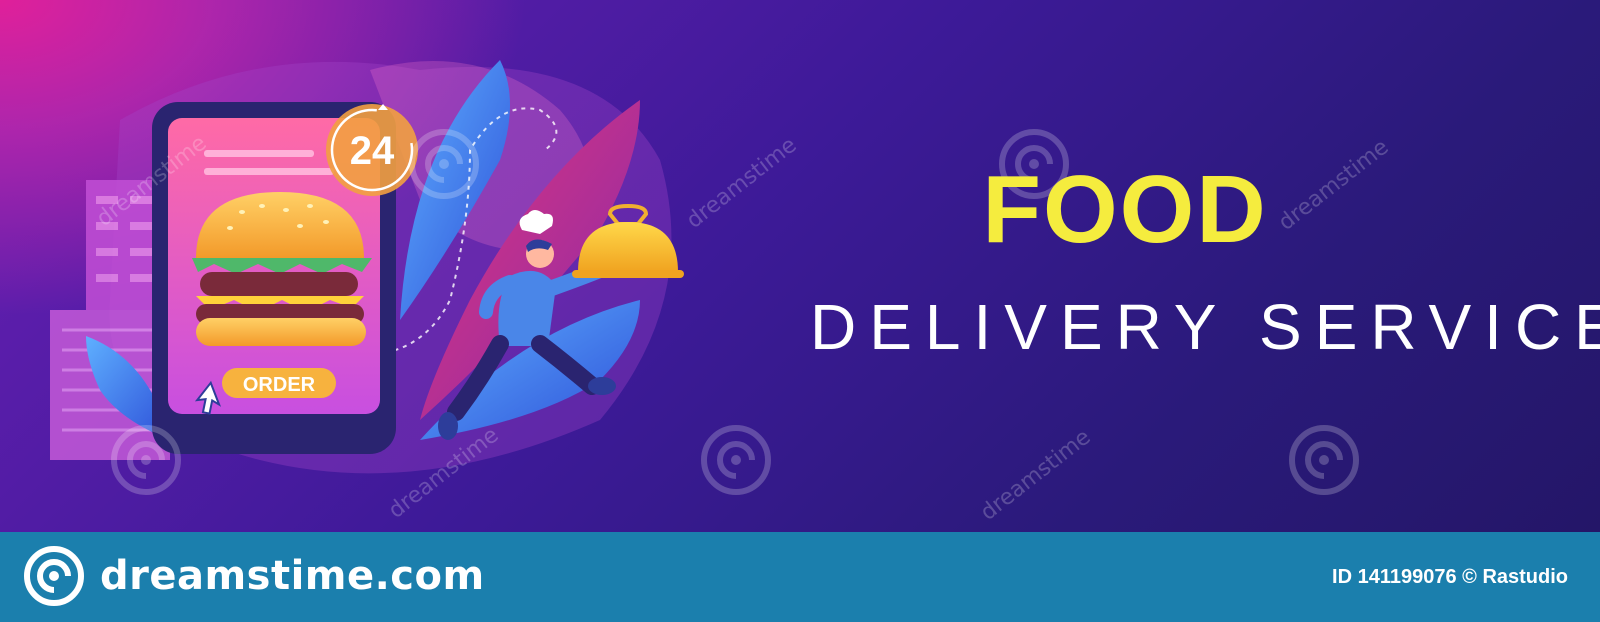  Describe the element at coordinates (54, 576) in the screenshot. I see `dreamstime-swirl-icon` at that location.